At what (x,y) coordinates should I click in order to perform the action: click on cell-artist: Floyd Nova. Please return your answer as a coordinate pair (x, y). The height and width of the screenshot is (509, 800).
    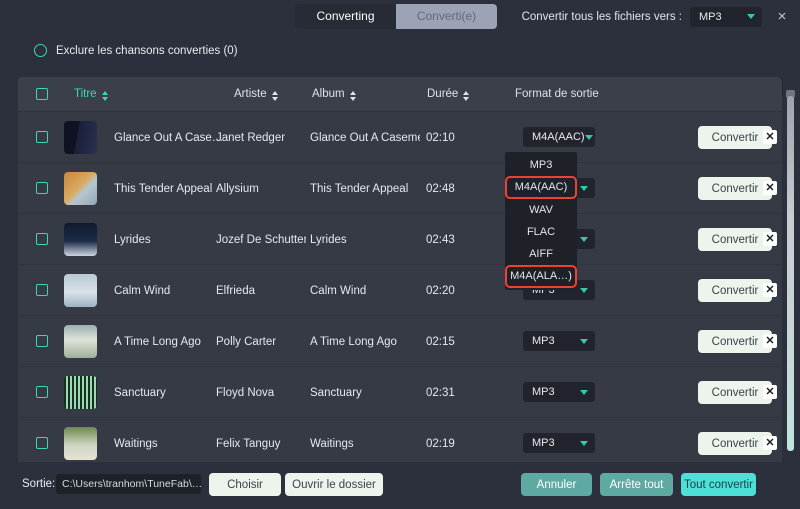
    Looking at the image, I should click on (245, 392).